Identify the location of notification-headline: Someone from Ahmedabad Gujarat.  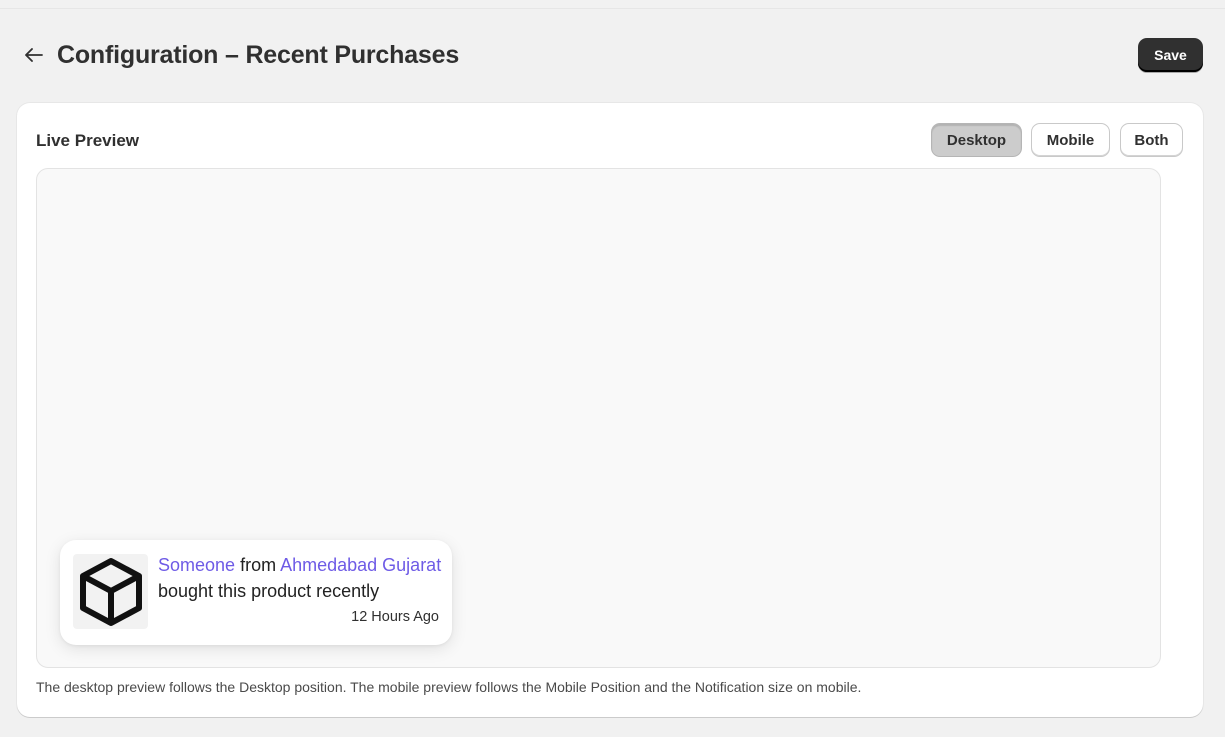
(299, 565).